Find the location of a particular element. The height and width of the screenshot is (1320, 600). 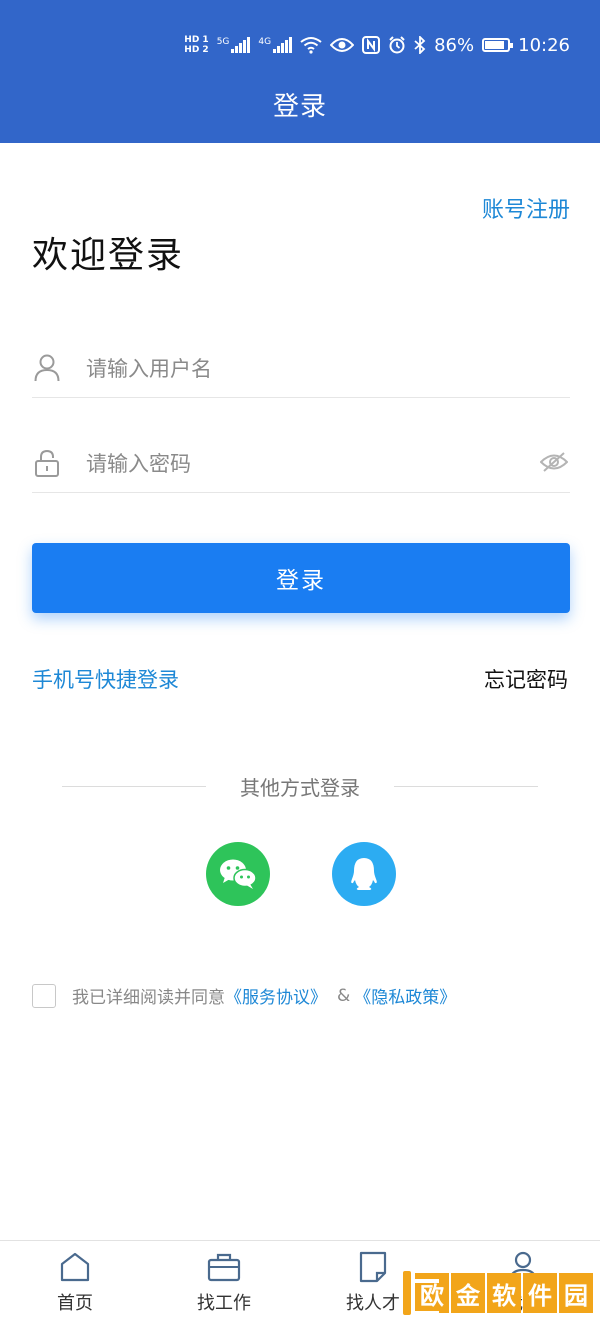

wechat-login-button is located at coordinates (238, 874).